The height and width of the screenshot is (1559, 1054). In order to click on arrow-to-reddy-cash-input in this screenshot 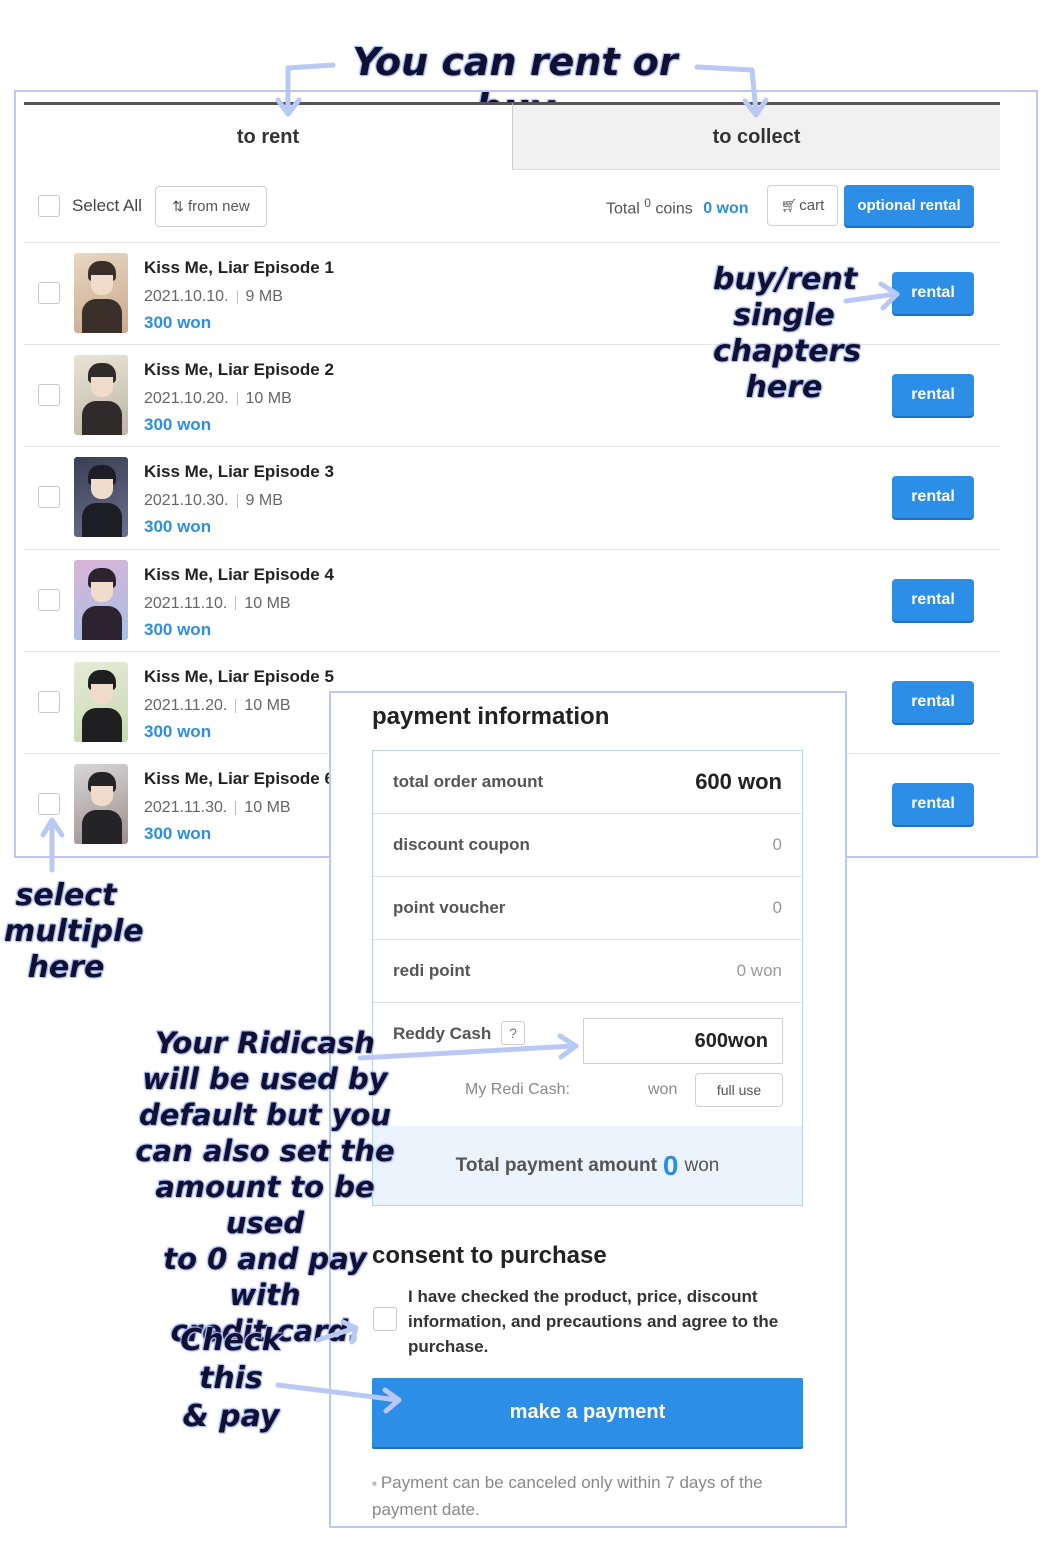, I will do `click(466, 1052)`.